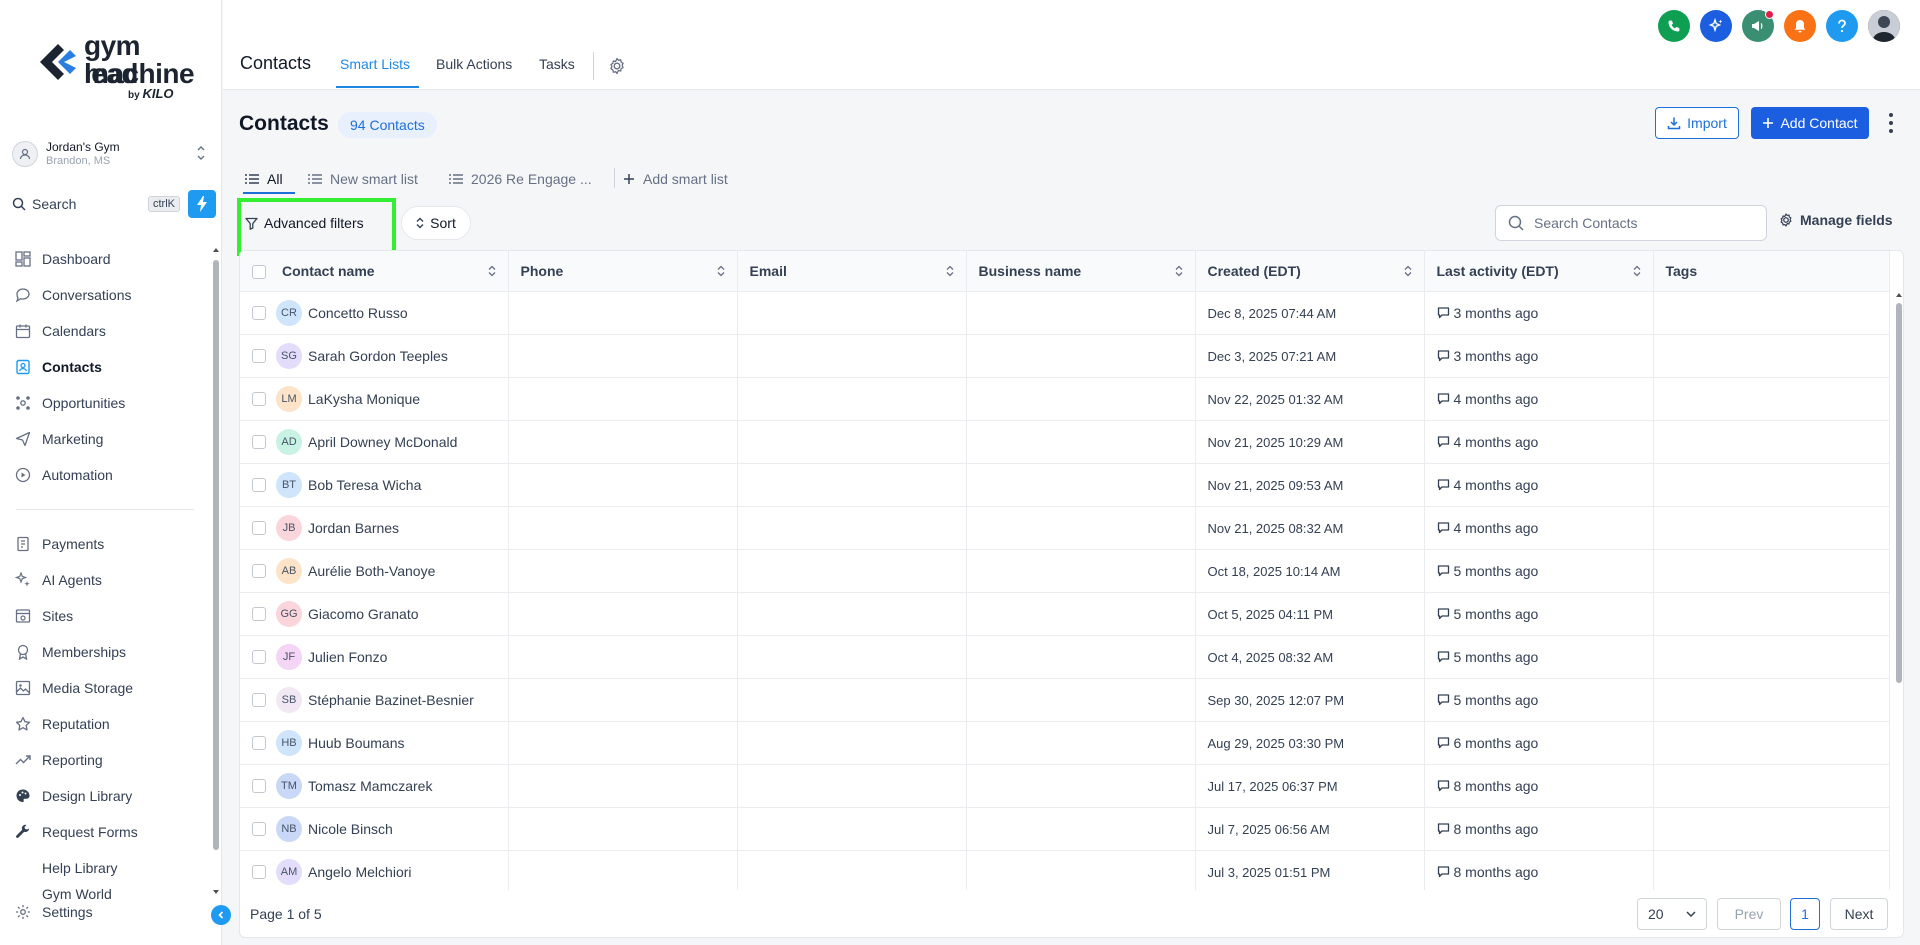 The width and height of the screenshot is (1920, 945). Describe the element at coordinates (363, 614) in the screenshot. I see `contact-name: Giacomo Granato` at that location.